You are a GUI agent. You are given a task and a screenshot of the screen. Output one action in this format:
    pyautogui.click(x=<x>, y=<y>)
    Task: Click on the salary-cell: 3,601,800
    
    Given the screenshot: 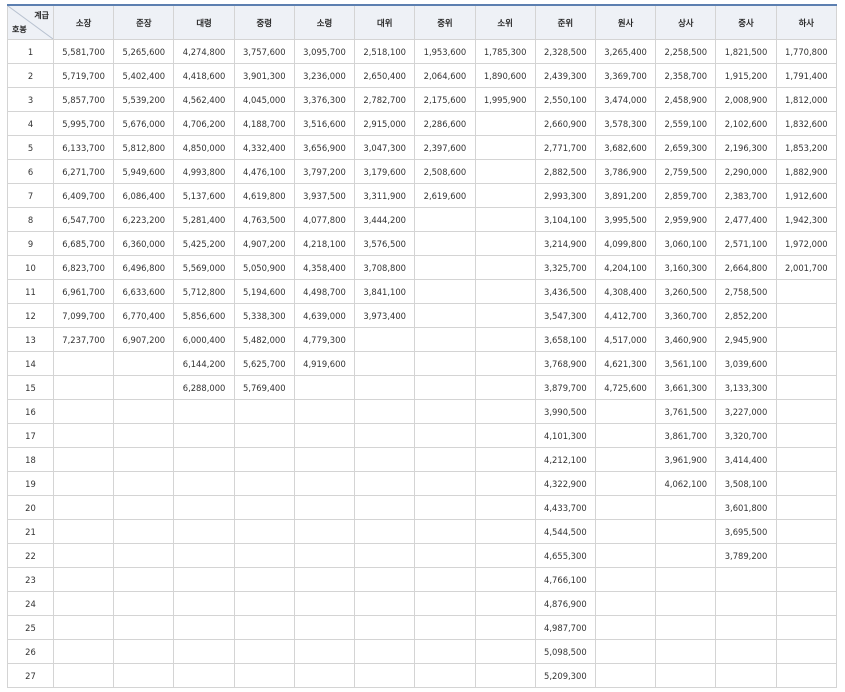 What is the action you would take?
    pyautogui.click(x=746, y=507)
    